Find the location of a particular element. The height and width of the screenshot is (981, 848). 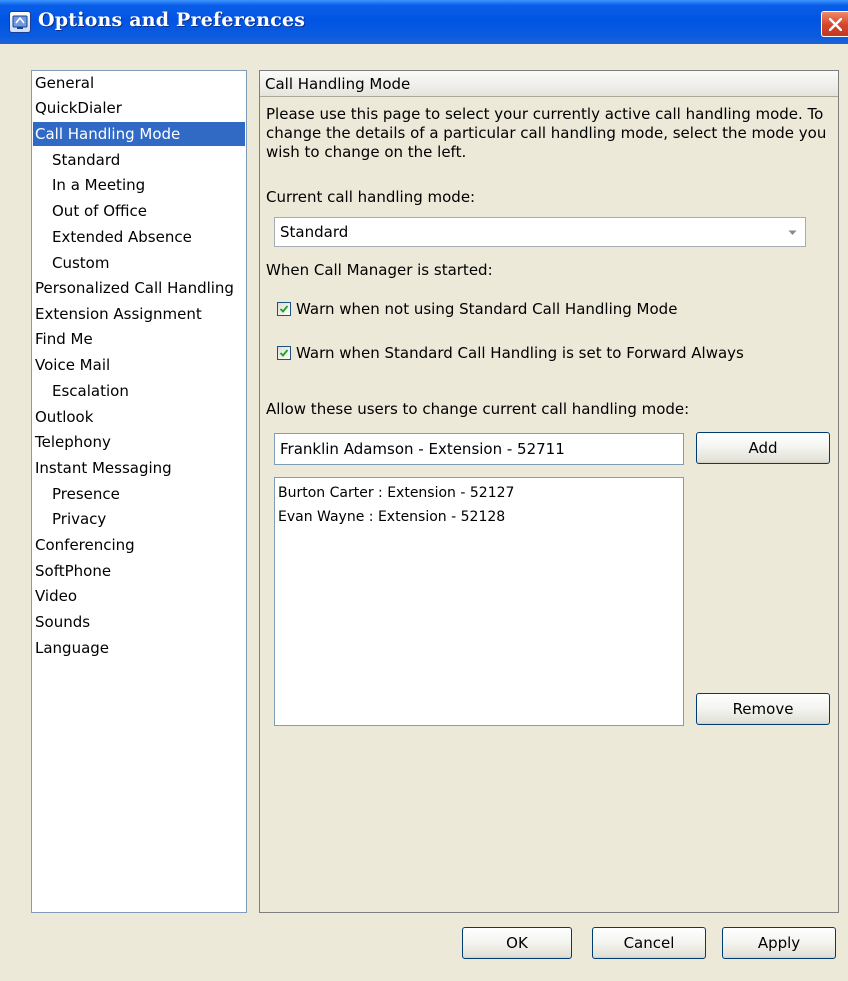

nav-item-privacy: Privacy is located at coordinates (79, 519).